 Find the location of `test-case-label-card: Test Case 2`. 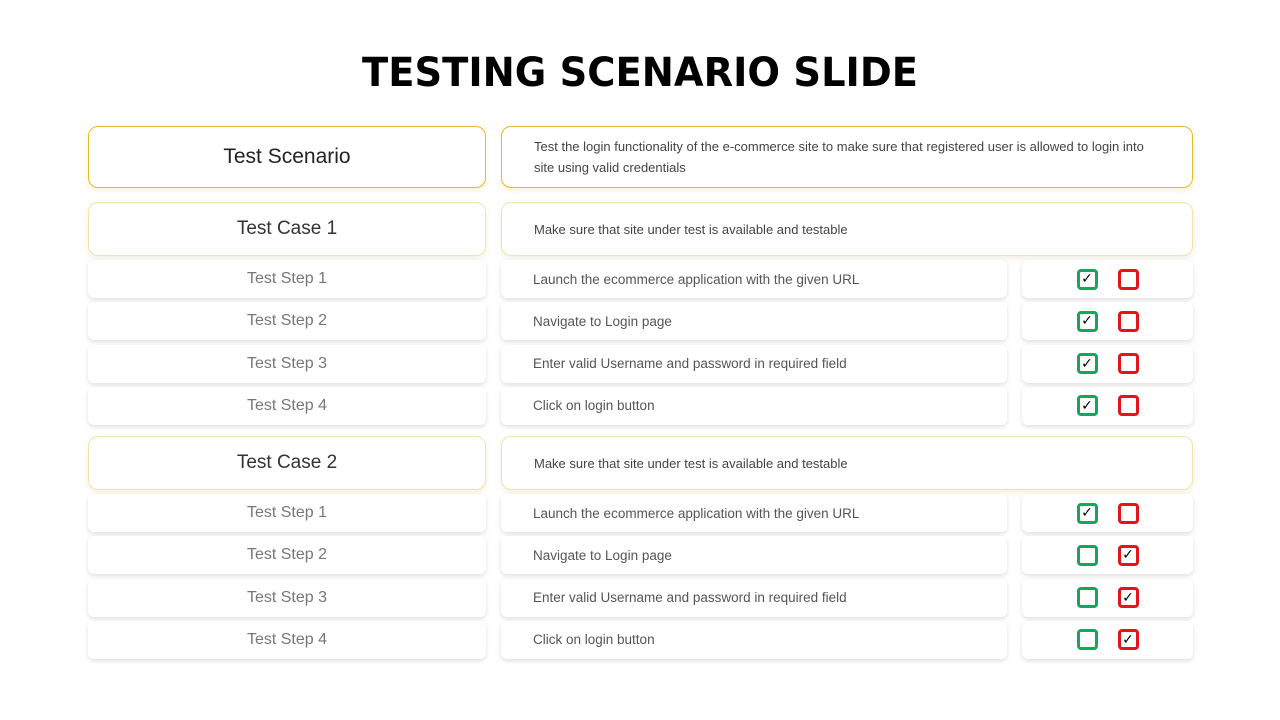

test-case-label-card: Test Case 2 is located at coordinates (287, 463).